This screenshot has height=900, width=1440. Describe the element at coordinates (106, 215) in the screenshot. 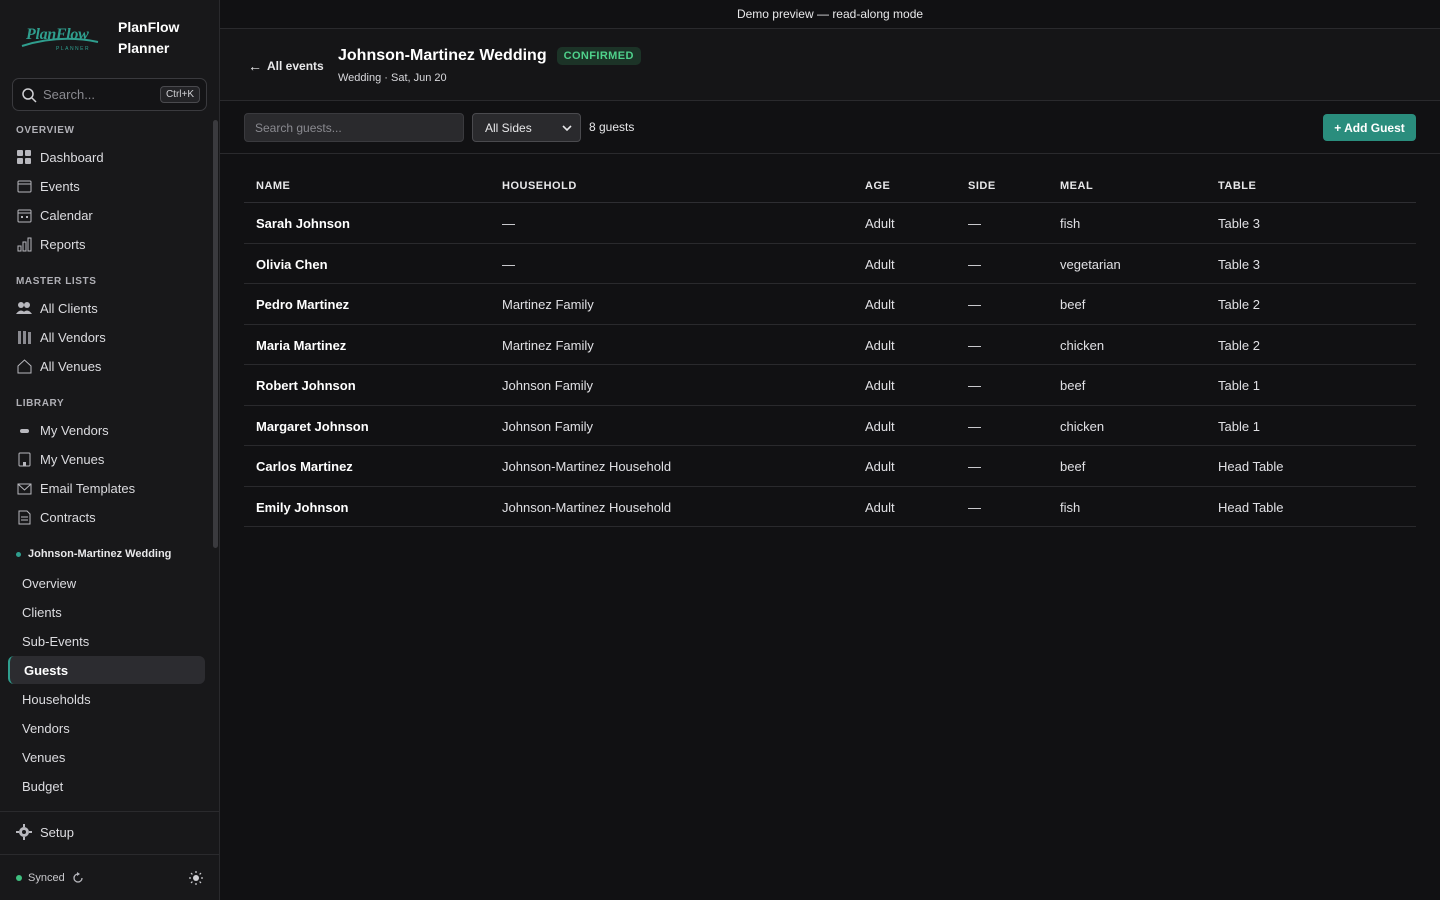

I see `sidebar-item-calendar: Calendar` at that location.